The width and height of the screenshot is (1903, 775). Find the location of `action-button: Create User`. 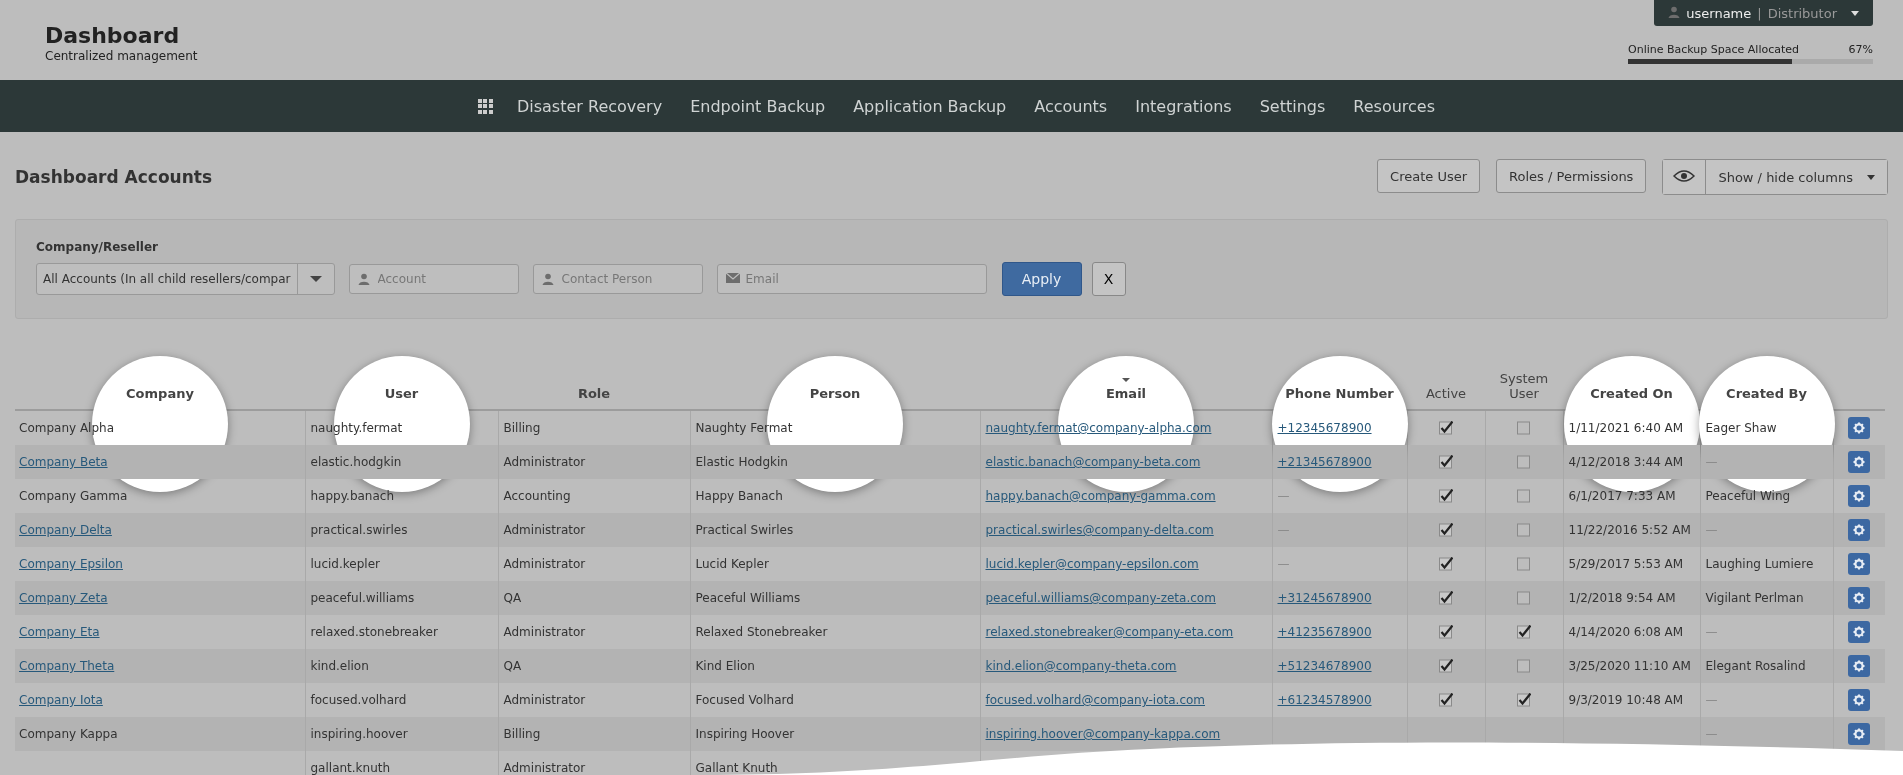

action-button: Create User is located at coordinates (1429, 176).